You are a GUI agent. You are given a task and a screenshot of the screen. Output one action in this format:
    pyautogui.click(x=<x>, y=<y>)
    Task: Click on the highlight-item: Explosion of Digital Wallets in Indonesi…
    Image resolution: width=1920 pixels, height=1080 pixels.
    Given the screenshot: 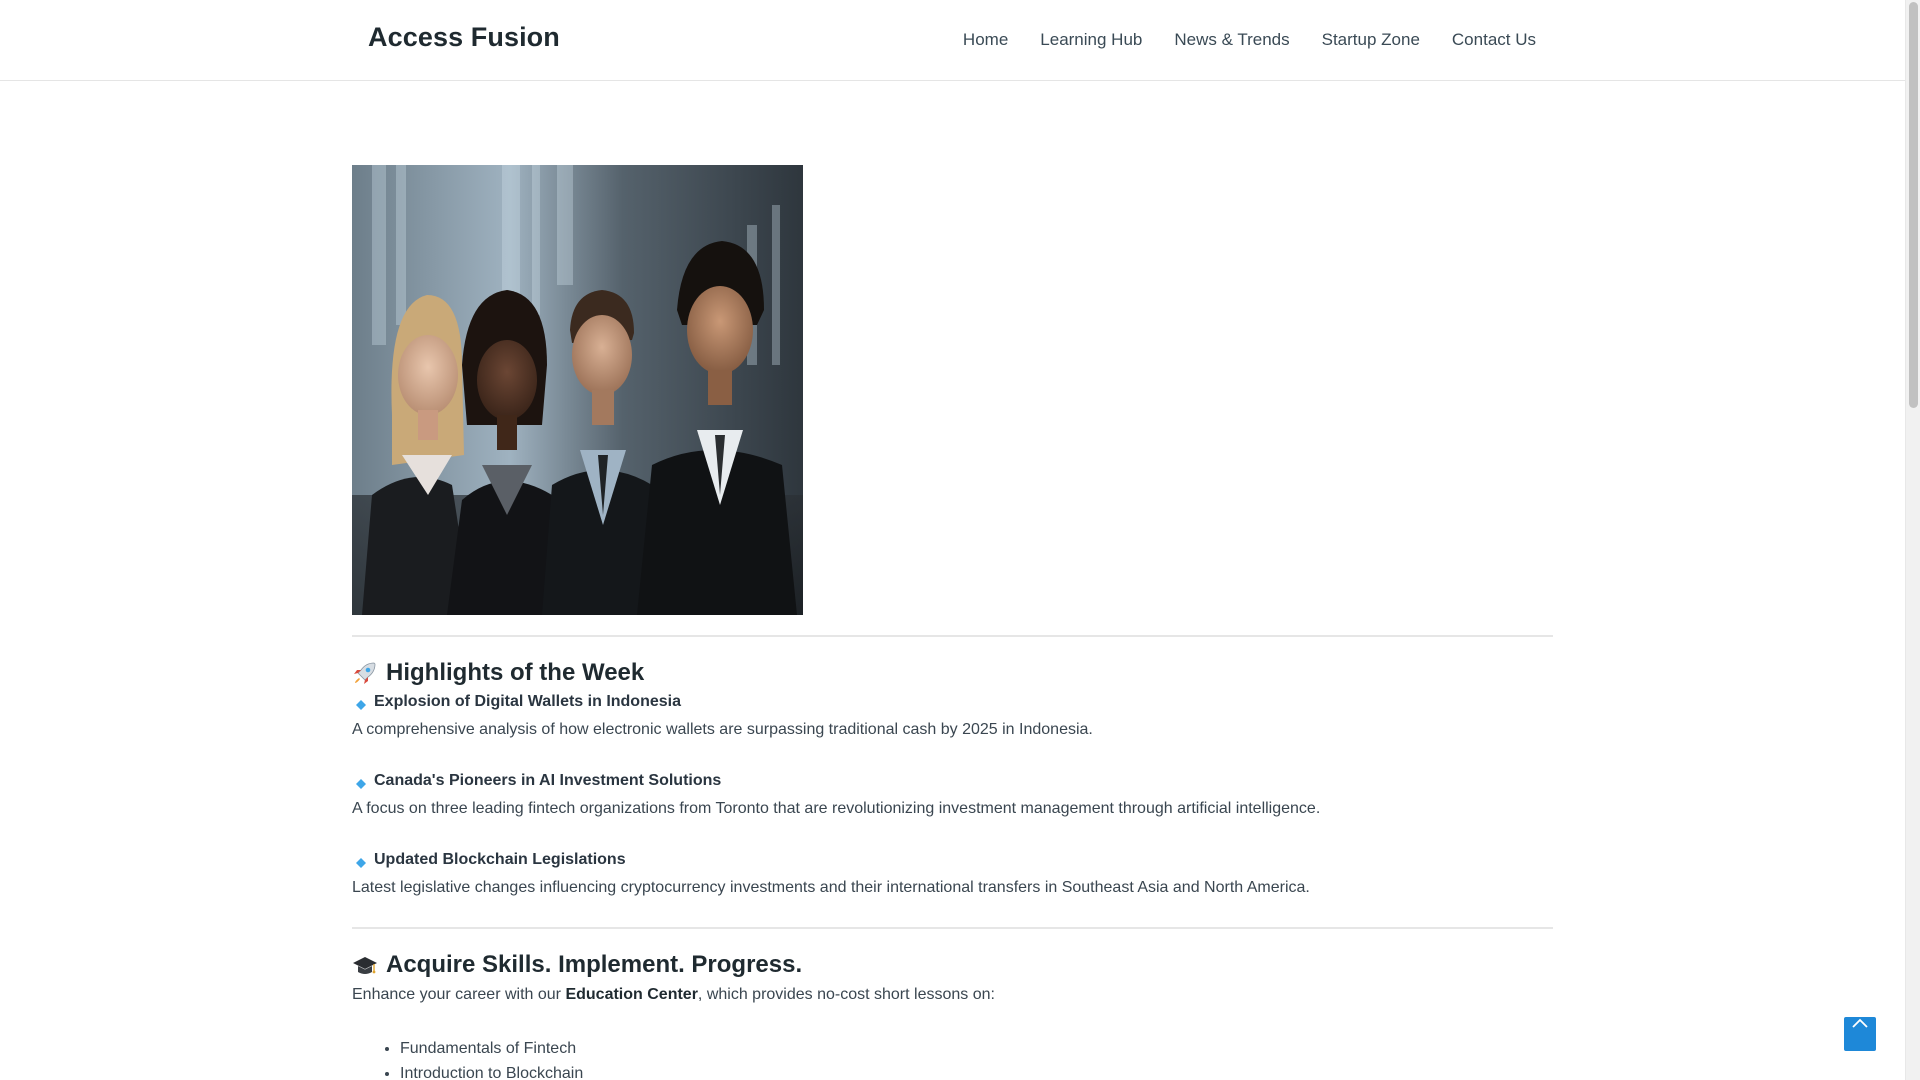 What is the action you would take?
    pyautogui.click(x=952, y=716)
    